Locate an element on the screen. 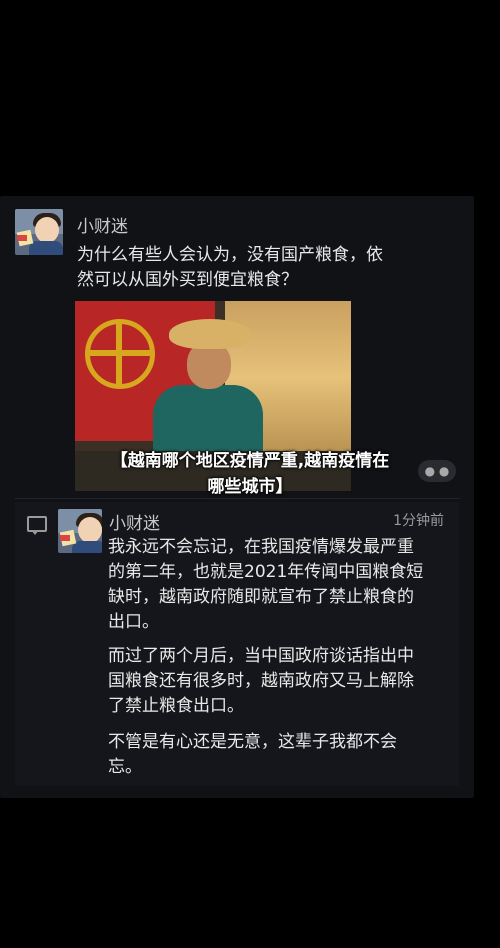 This screenshot has height=948, width=500. reply-paragraph-3: 不管是有心还是无意，这辈子我都不会 忘。 is located at coordinates (252, 754).